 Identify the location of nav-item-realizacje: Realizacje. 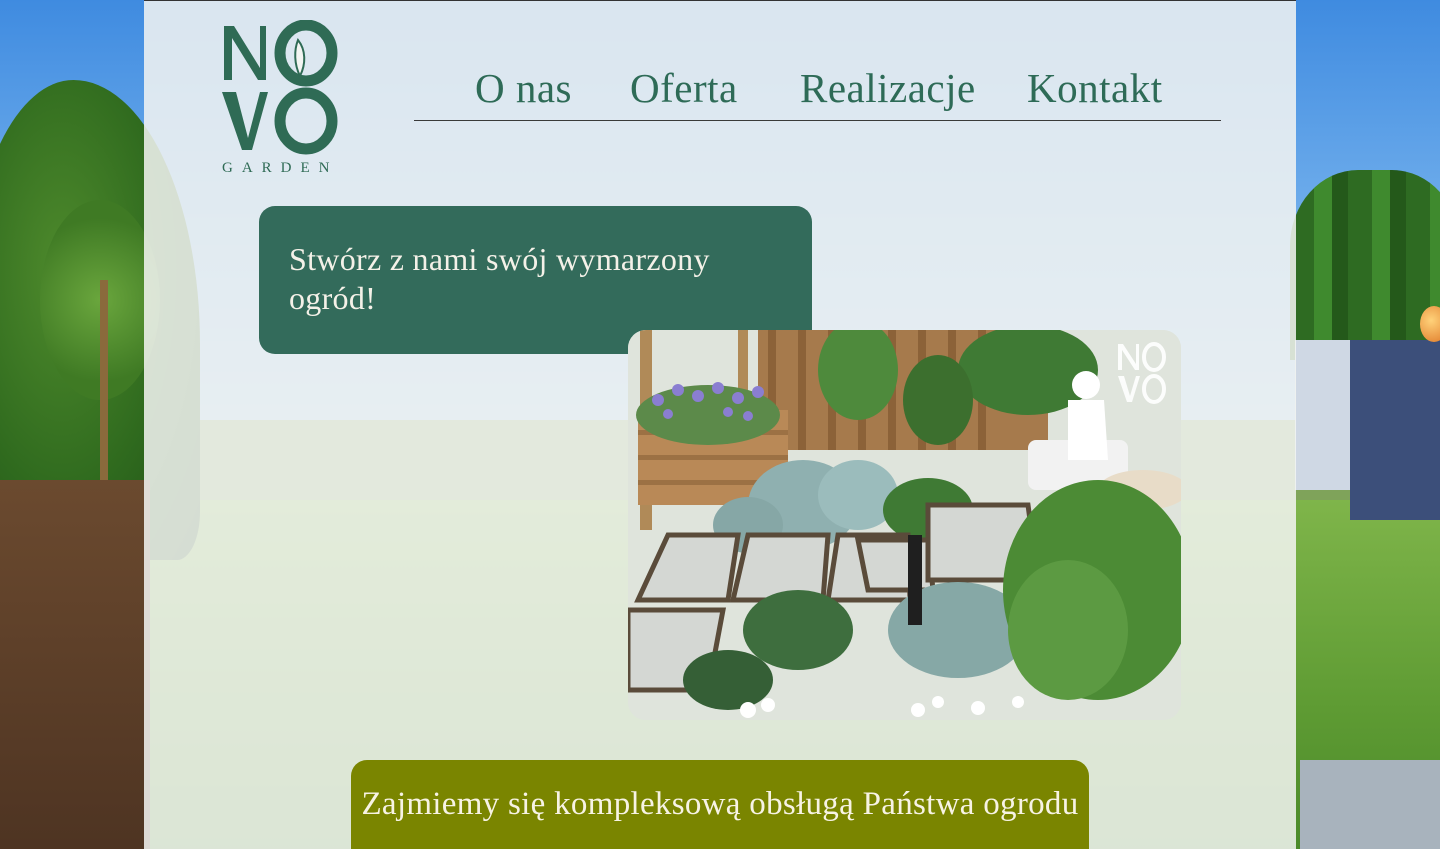
(888, 88).